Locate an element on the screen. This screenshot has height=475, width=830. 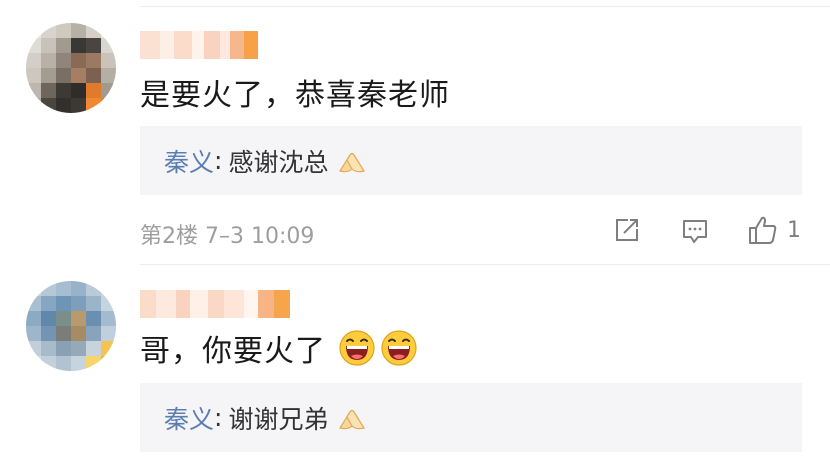
comment-text: 哥，你要火了 is located at coordinates (279, 348).